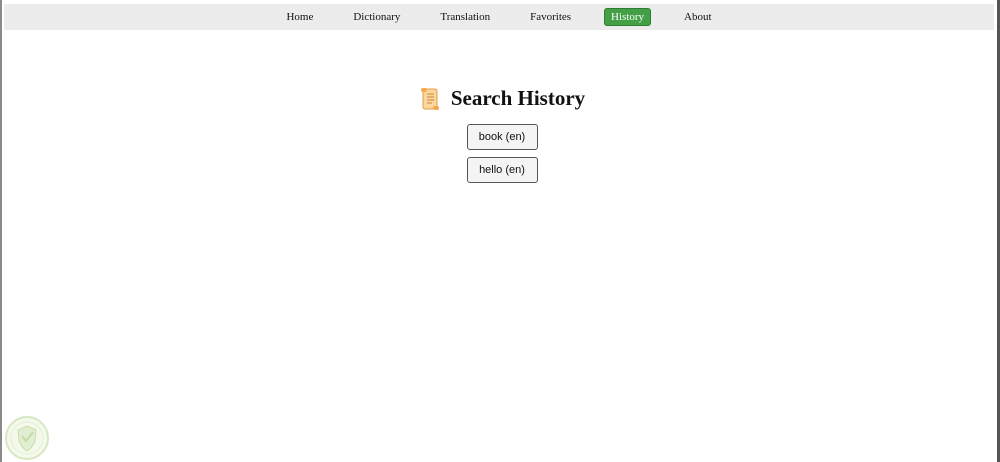 Image resolution: width=1000 pixels, height=462 pixels. I want to click on nav-history: History, so click(628, 17).